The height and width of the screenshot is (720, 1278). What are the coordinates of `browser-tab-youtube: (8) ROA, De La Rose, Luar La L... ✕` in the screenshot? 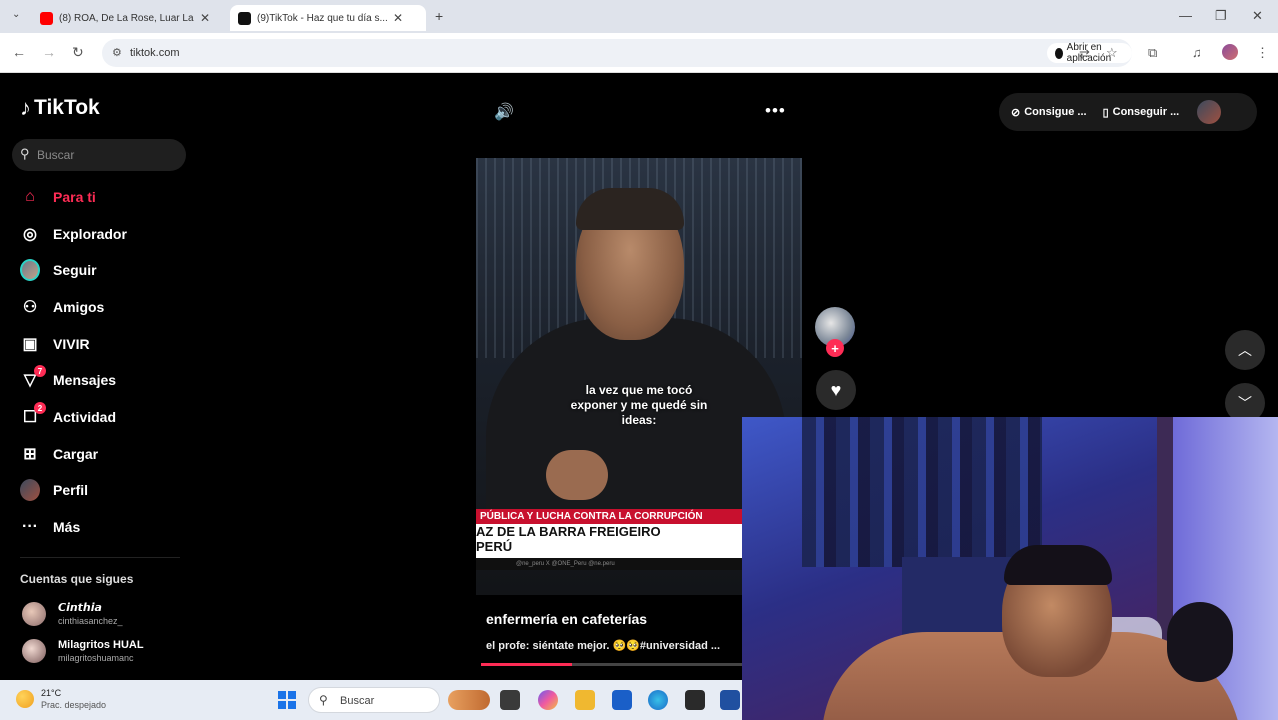 It's located at (130, 18).